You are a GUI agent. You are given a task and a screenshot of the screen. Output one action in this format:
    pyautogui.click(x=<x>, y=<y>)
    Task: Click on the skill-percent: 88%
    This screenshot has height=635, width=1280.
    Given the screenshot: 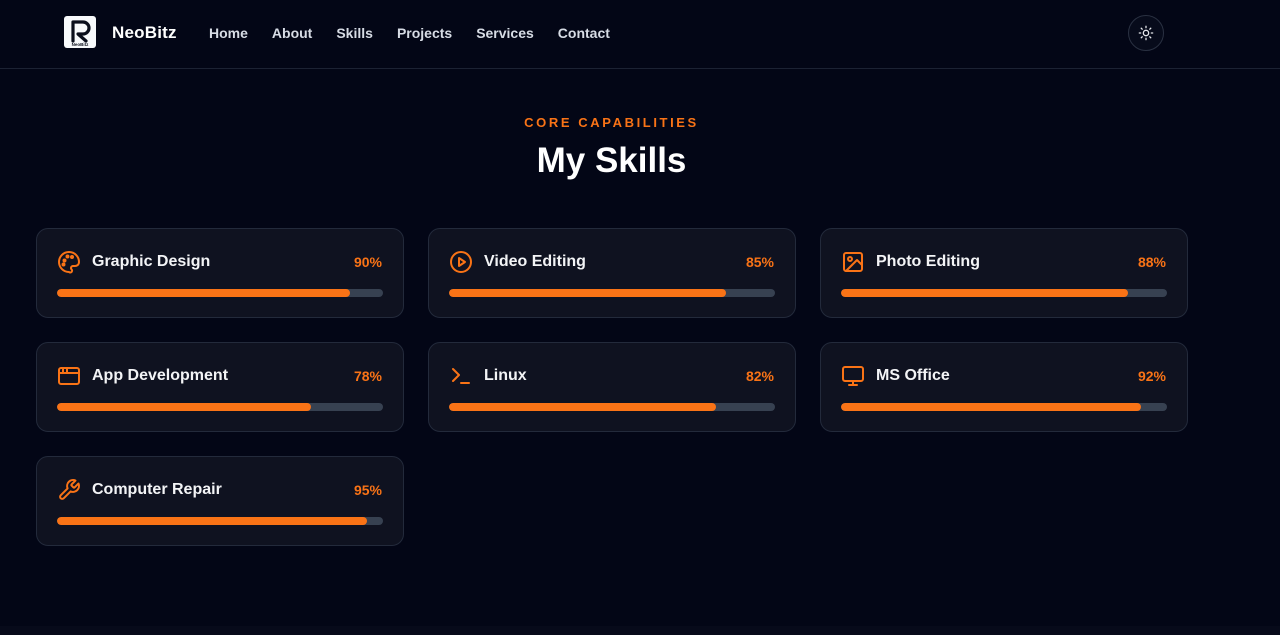 What is the action you would take?
    pyautogui.click(x=1151, y=262)
    